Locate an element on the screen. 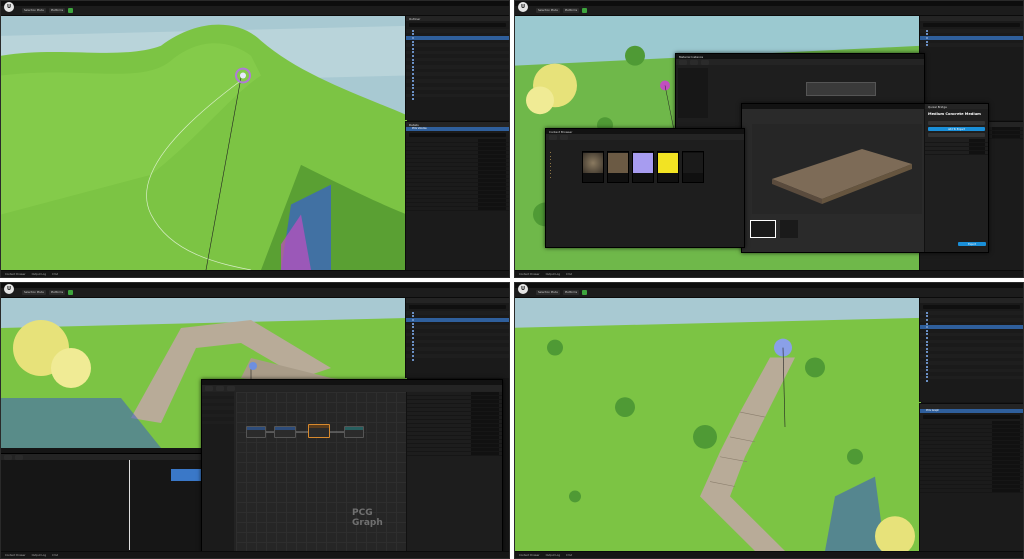 This screenshot has width=1024, height=559. export-button: Export is located at coordinates (972, 244).